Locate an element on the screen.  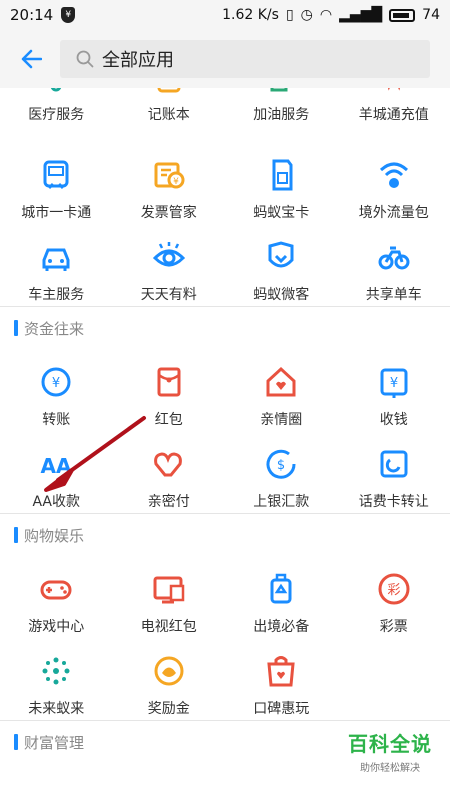
section-header-funds: 资金往来 is located at coordinates (225, 328).